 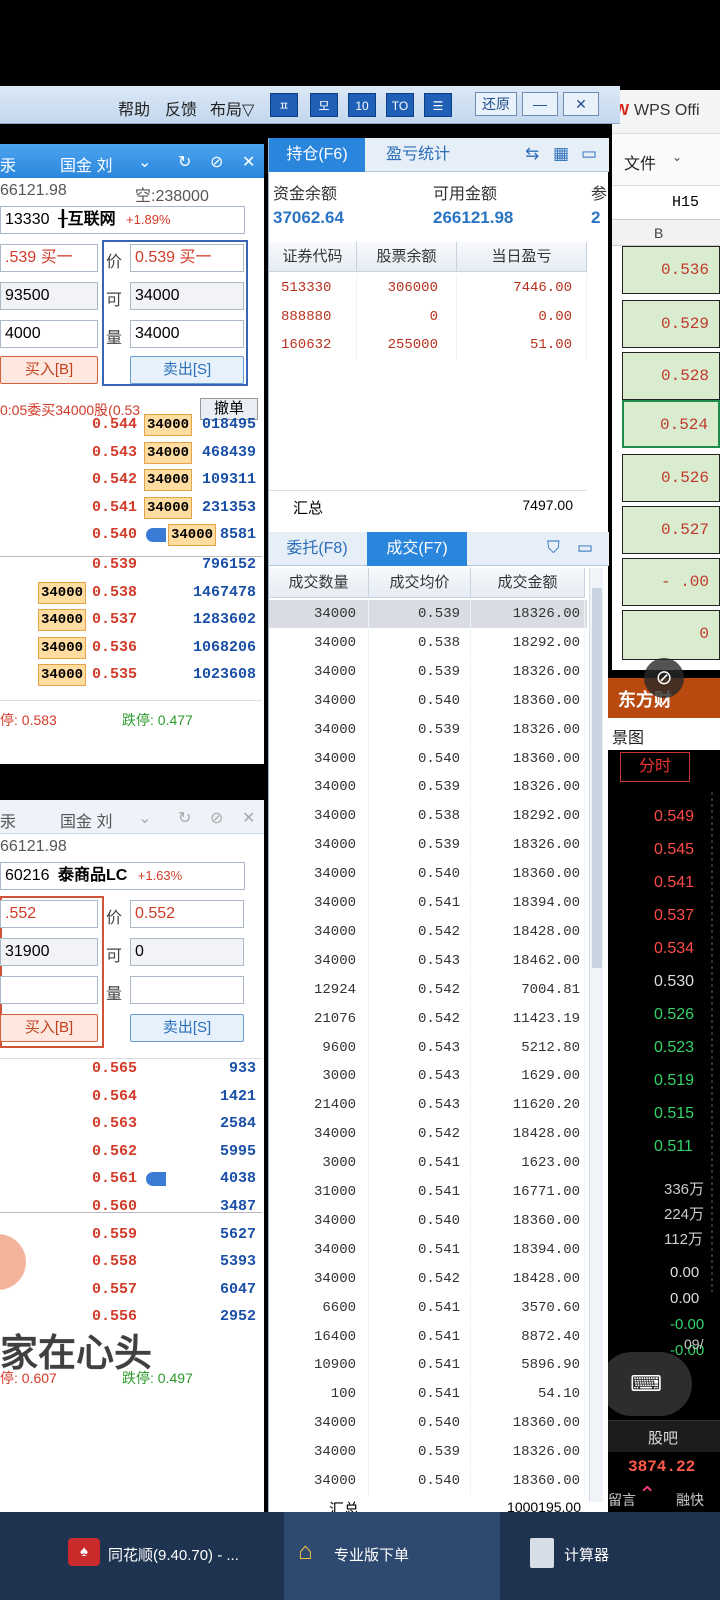 What do you see at coordinates (647, 1495) in the screenshot?
I see `chevron-up-icon: ⌃` at bounding box center [647, 1495].